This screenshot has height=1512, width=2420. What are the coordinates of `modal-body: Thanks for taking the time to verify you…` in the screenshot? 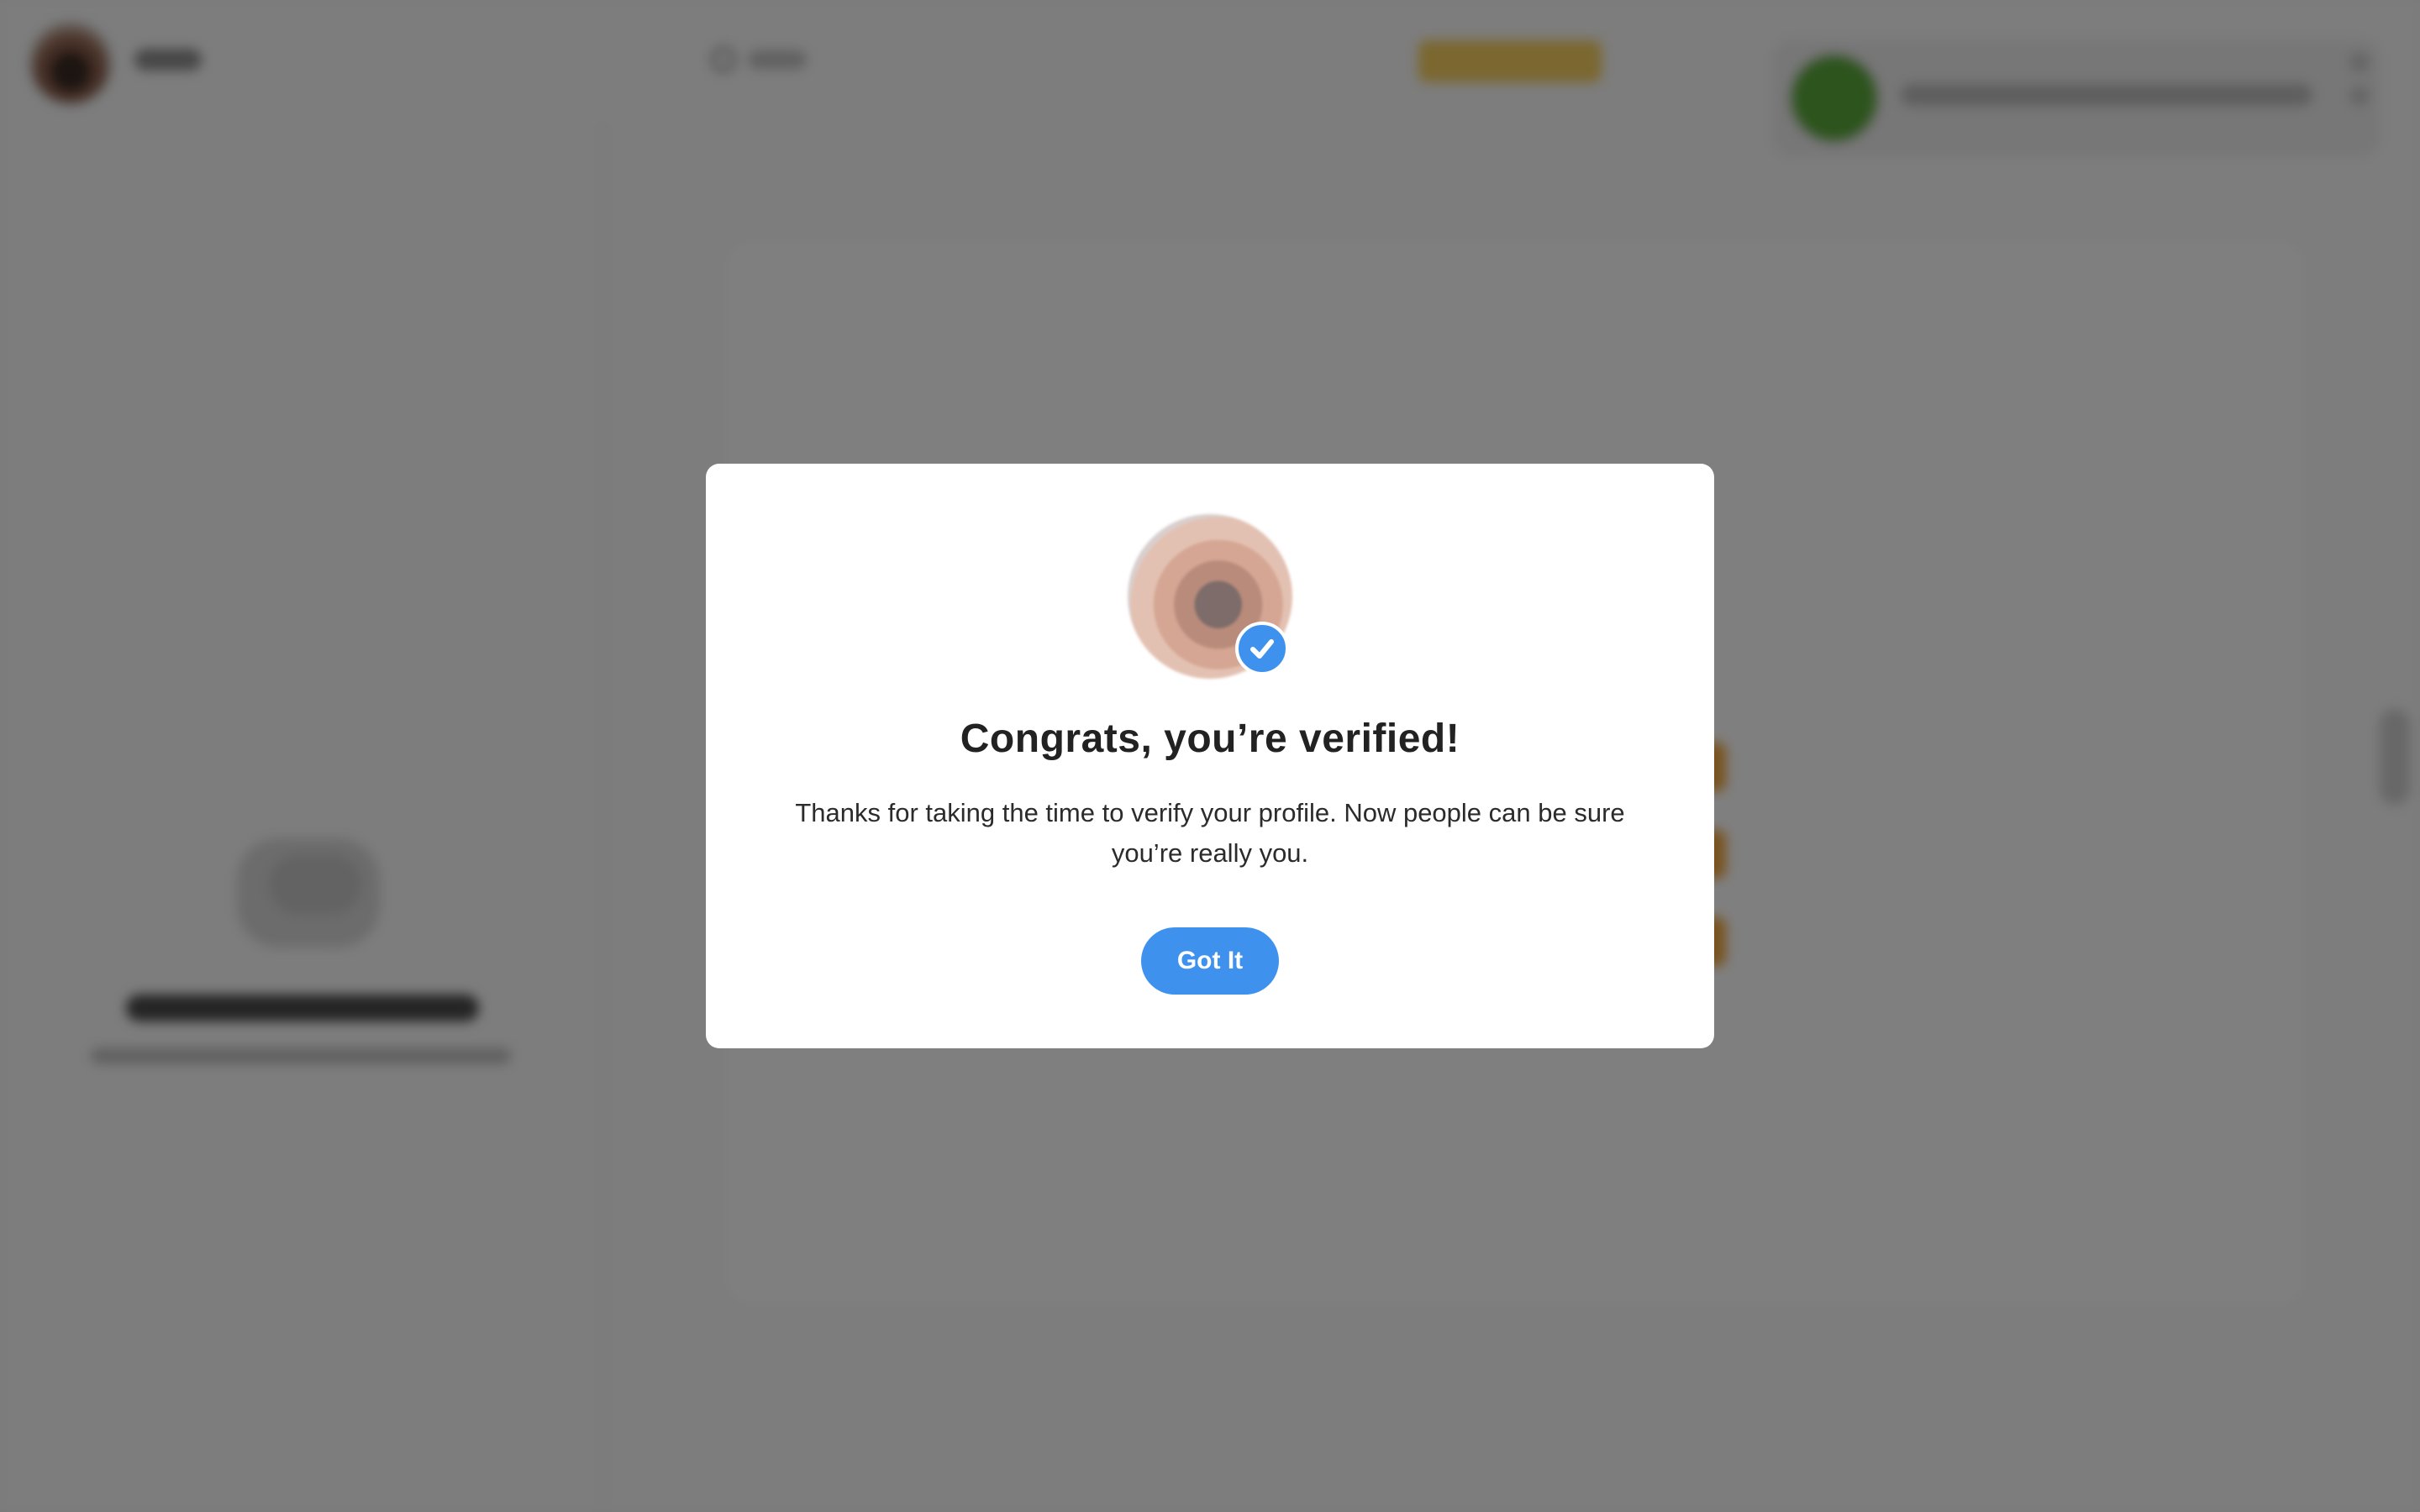 It's located at (1210, 833).